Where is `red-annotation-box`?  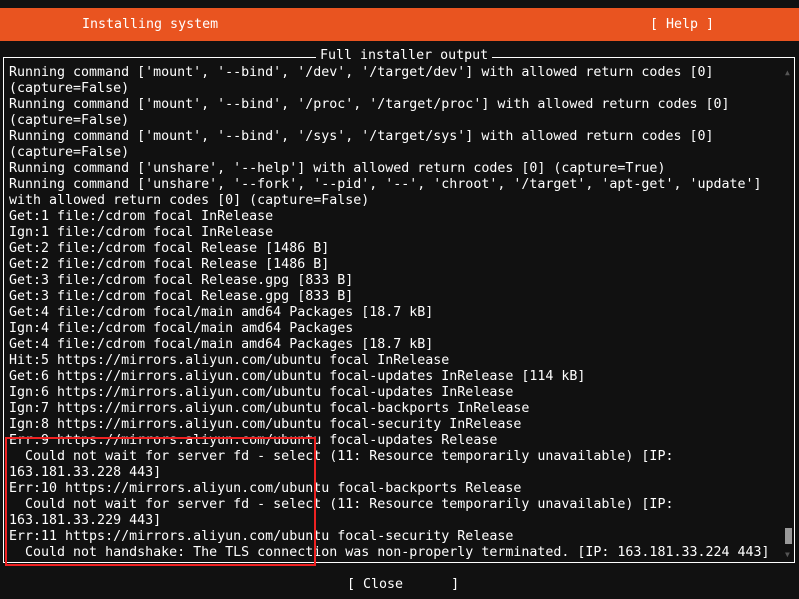
red-annotation-box is located at coordinates (160, 501).